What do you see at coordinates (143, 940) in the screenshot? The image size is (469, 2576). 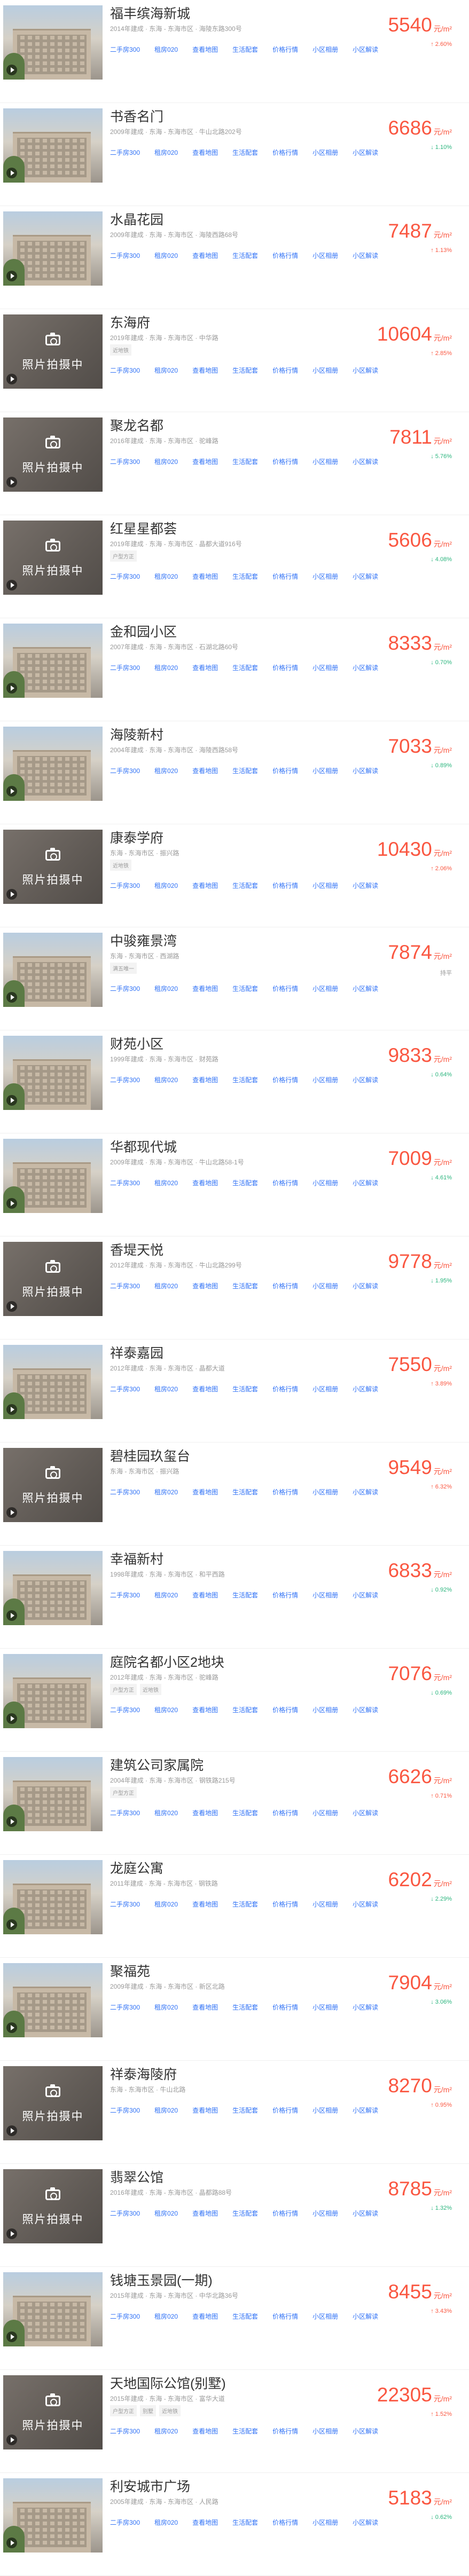 I see `community-name: 中骏雍景湾` at bounding box center [143, 940].